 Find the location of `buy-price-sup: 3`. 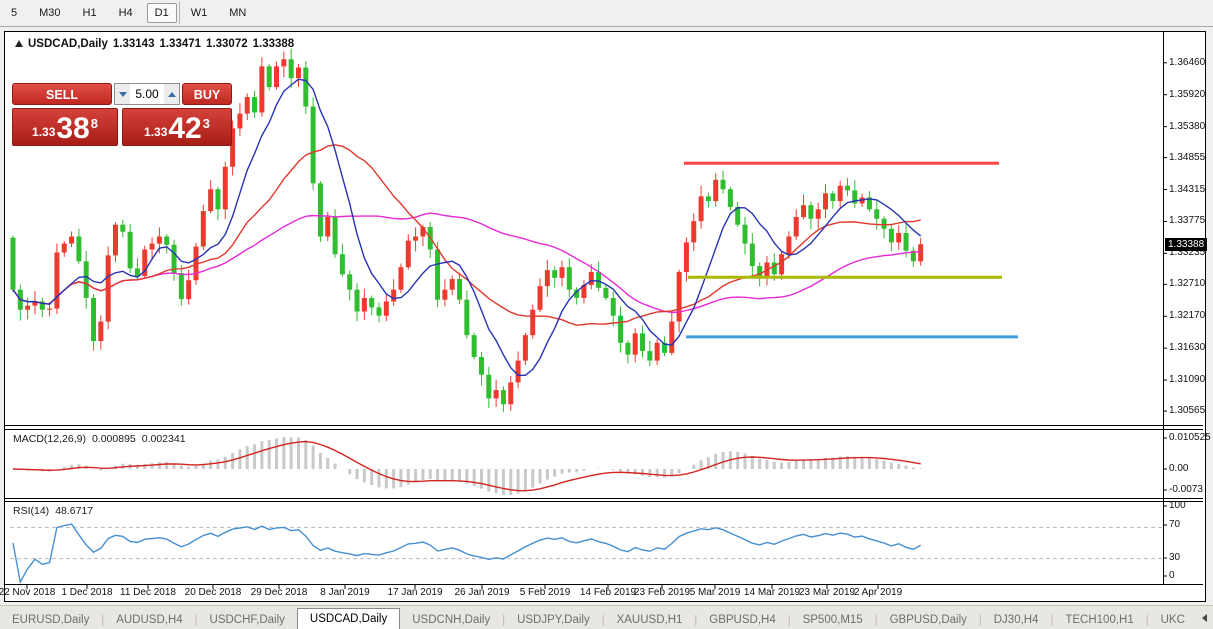

buy-price-sup: 3 is located at coordinates (206, 123).